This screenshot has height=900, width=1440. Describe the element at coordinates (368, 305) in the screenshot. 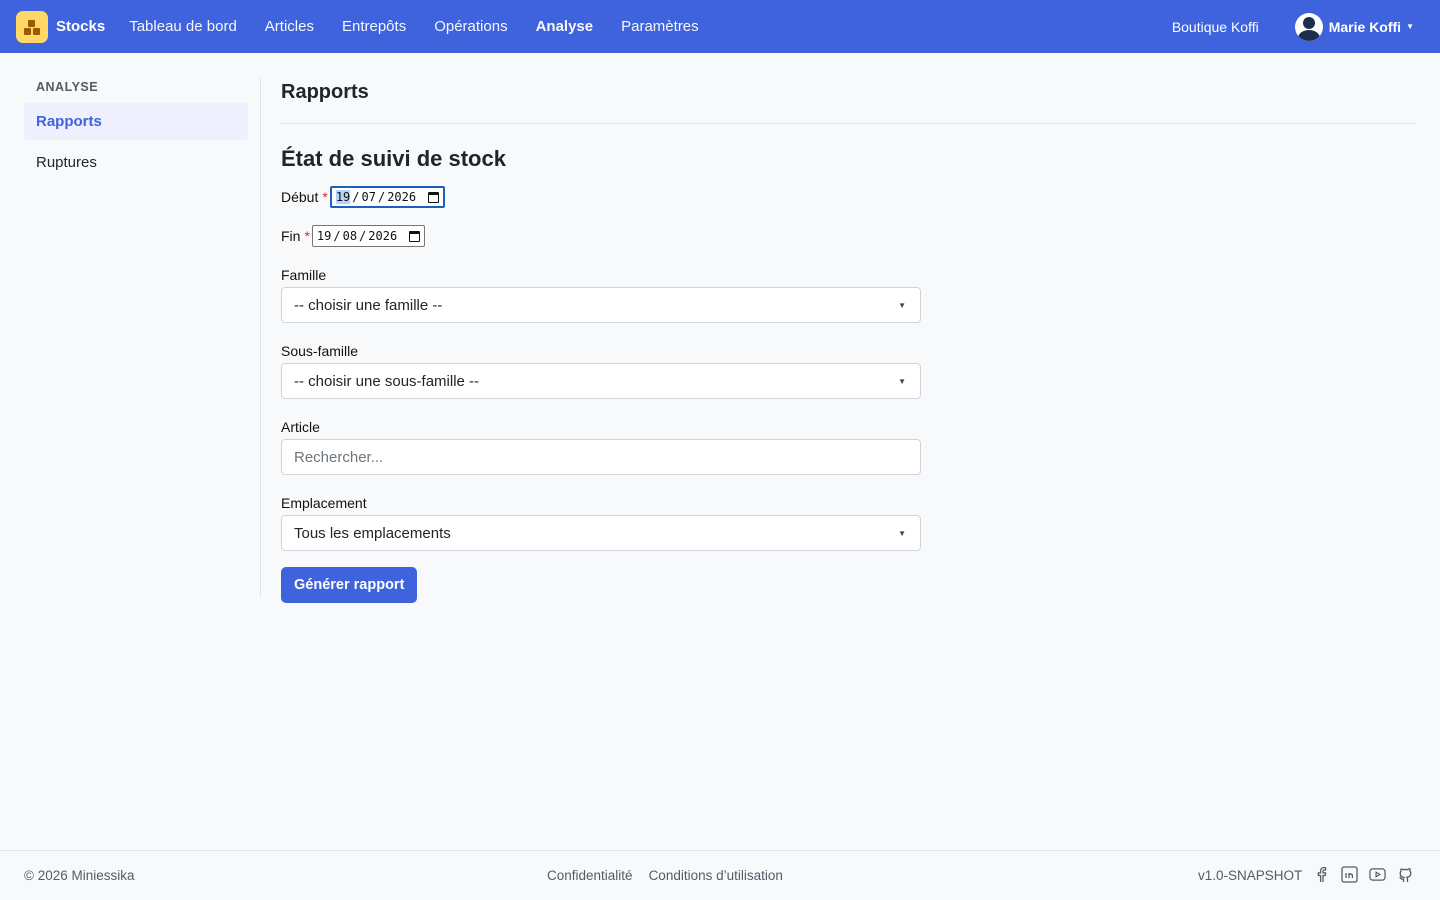

I see `family-selected-value: -- choisir une famille --` at that location.